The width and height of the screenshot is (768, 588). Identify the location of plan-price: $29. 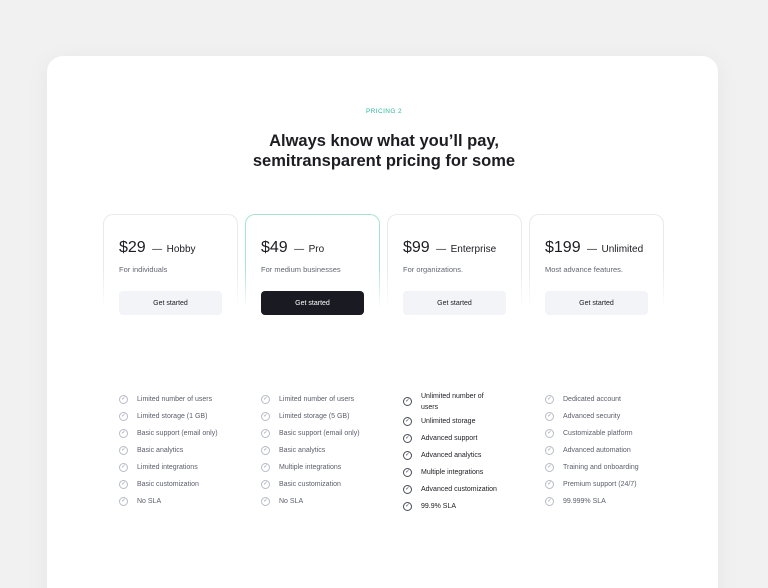
(132, 247).